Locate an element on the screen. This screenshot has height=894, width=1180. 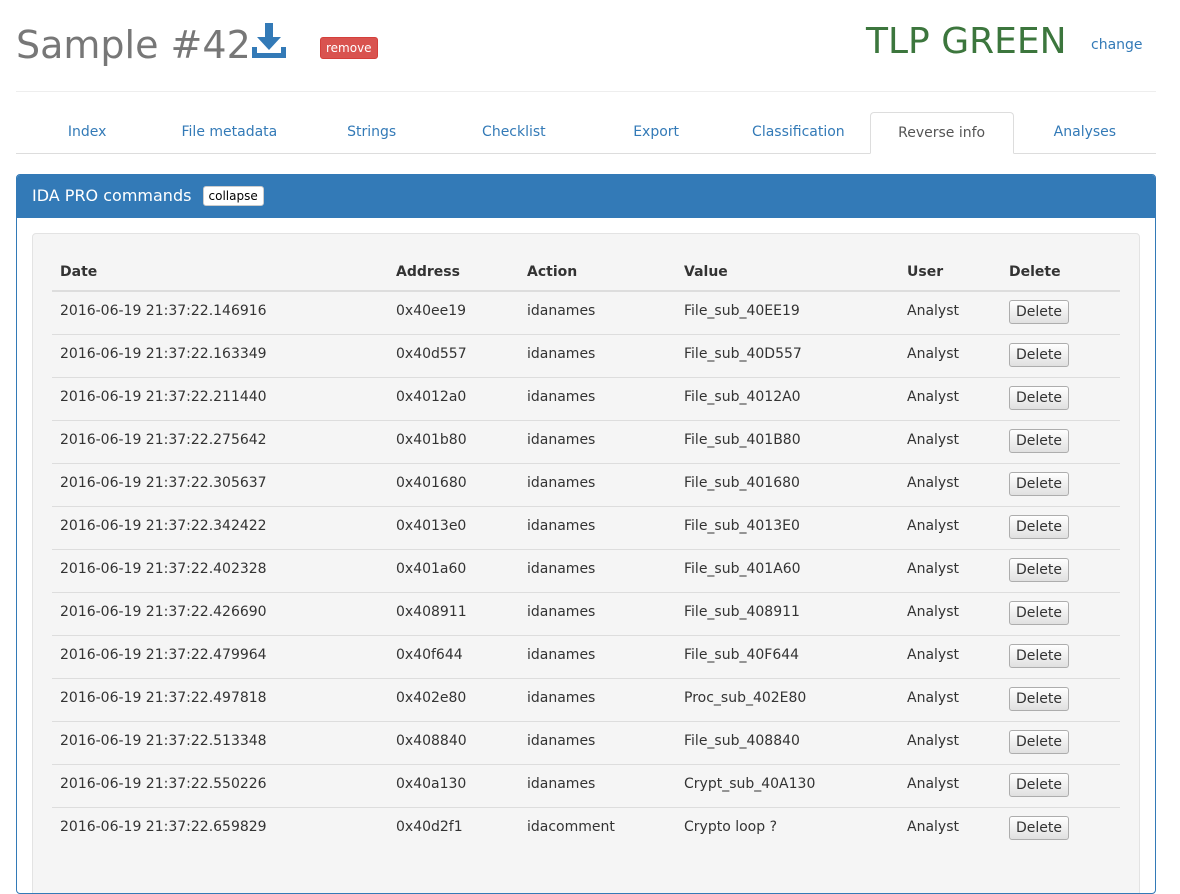
cell-address: 0x40ee19 is located at coordinates (431, 311).